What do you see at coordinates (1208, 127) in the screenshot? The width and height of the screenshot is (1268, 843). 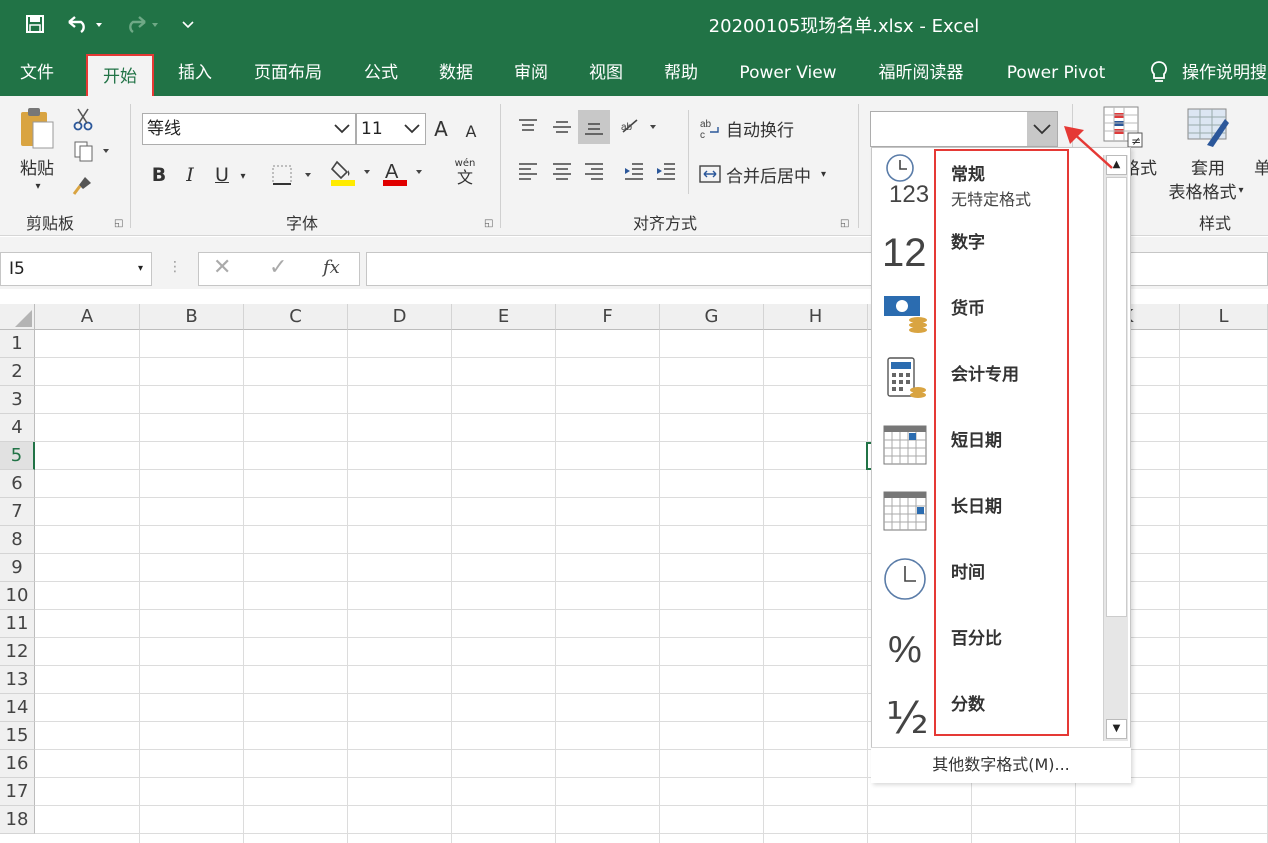 I see `format-as-table-icon` at bounding box center [1208, 127].